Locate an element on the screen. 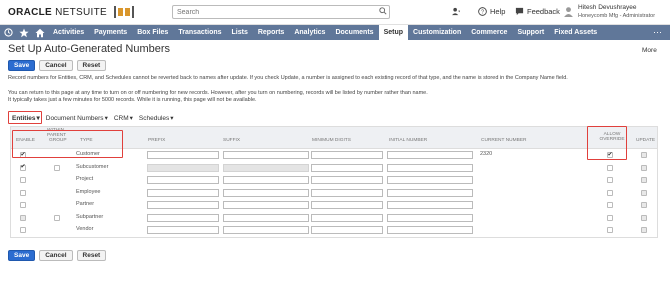 This screenshot has width=670, height=283. help-link: ? Help is located at coordinates (491, 11).